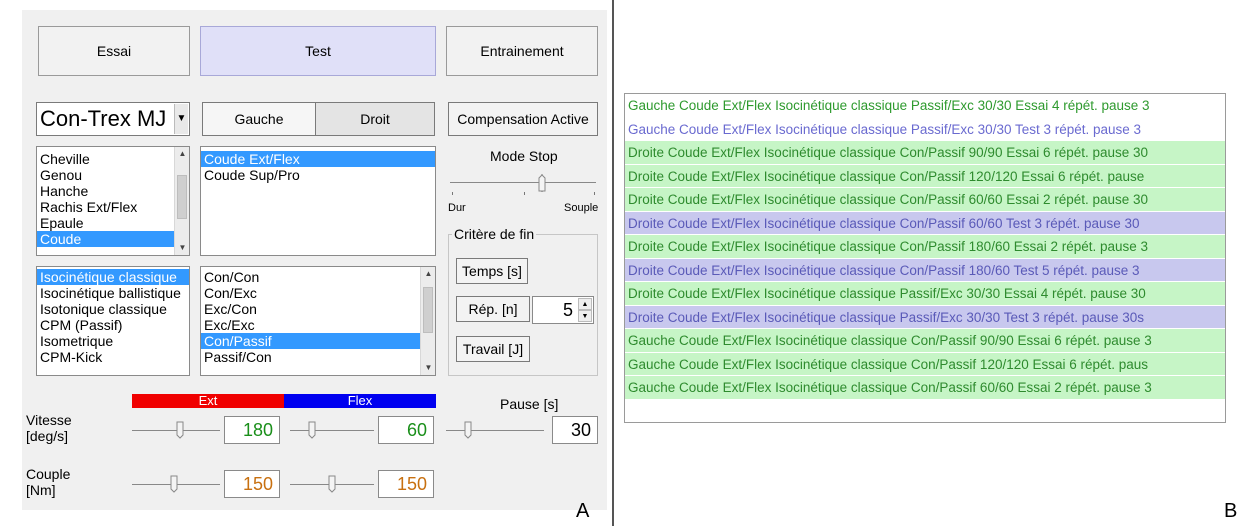  I want to click on speed-ext-slider, so click(177, 432).